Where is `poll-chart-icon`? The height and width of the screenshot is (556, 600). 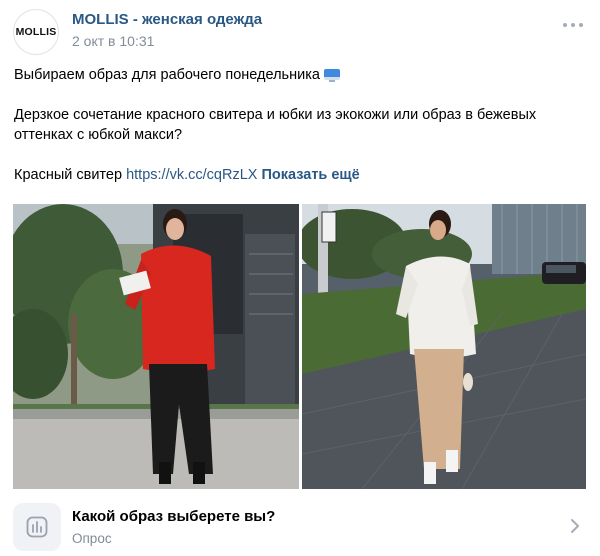 poll-chart-icon is located at coordinates (37, 527).